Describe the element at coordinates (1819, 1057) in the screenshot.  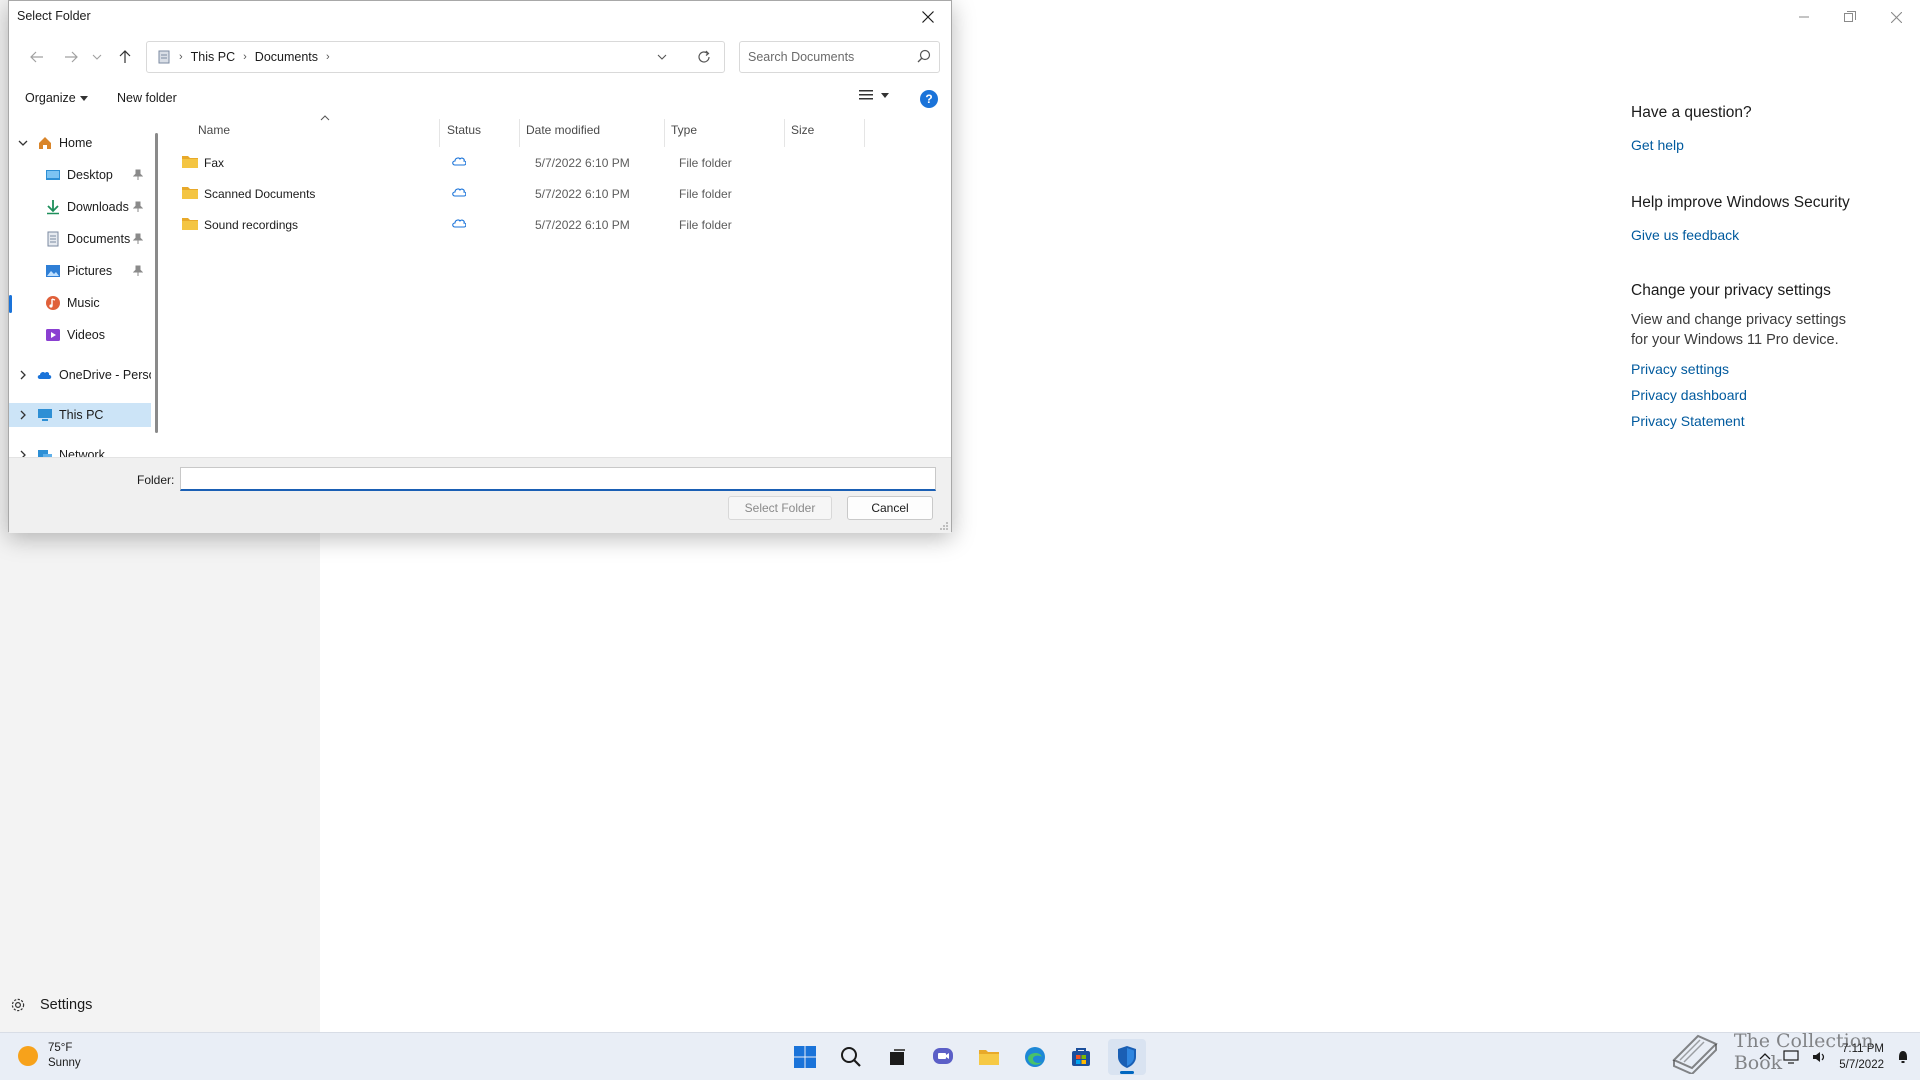
I see `volume-icon` at that location.